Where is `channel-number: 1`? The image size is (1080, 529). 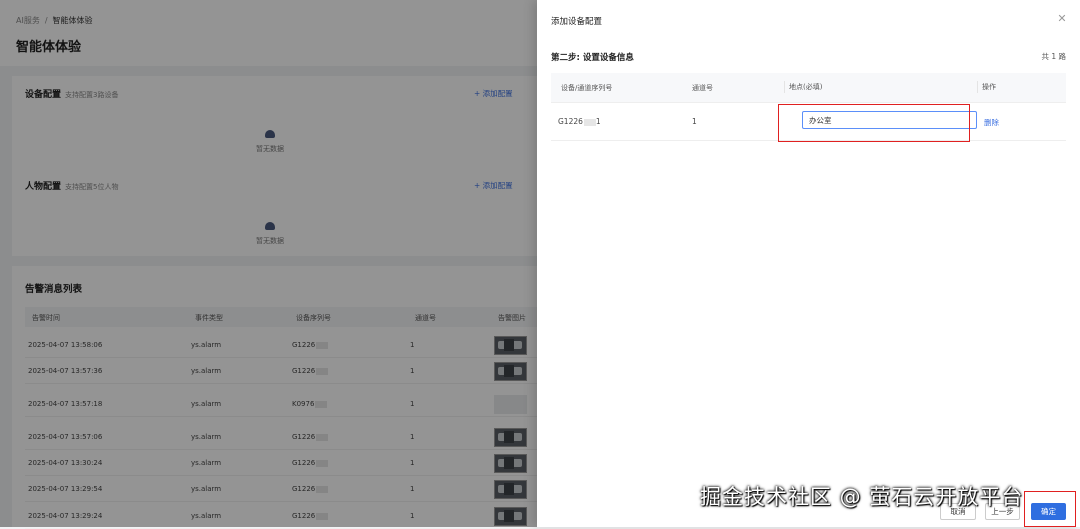
channel-number: 1 is located at coordinates (694, 121).